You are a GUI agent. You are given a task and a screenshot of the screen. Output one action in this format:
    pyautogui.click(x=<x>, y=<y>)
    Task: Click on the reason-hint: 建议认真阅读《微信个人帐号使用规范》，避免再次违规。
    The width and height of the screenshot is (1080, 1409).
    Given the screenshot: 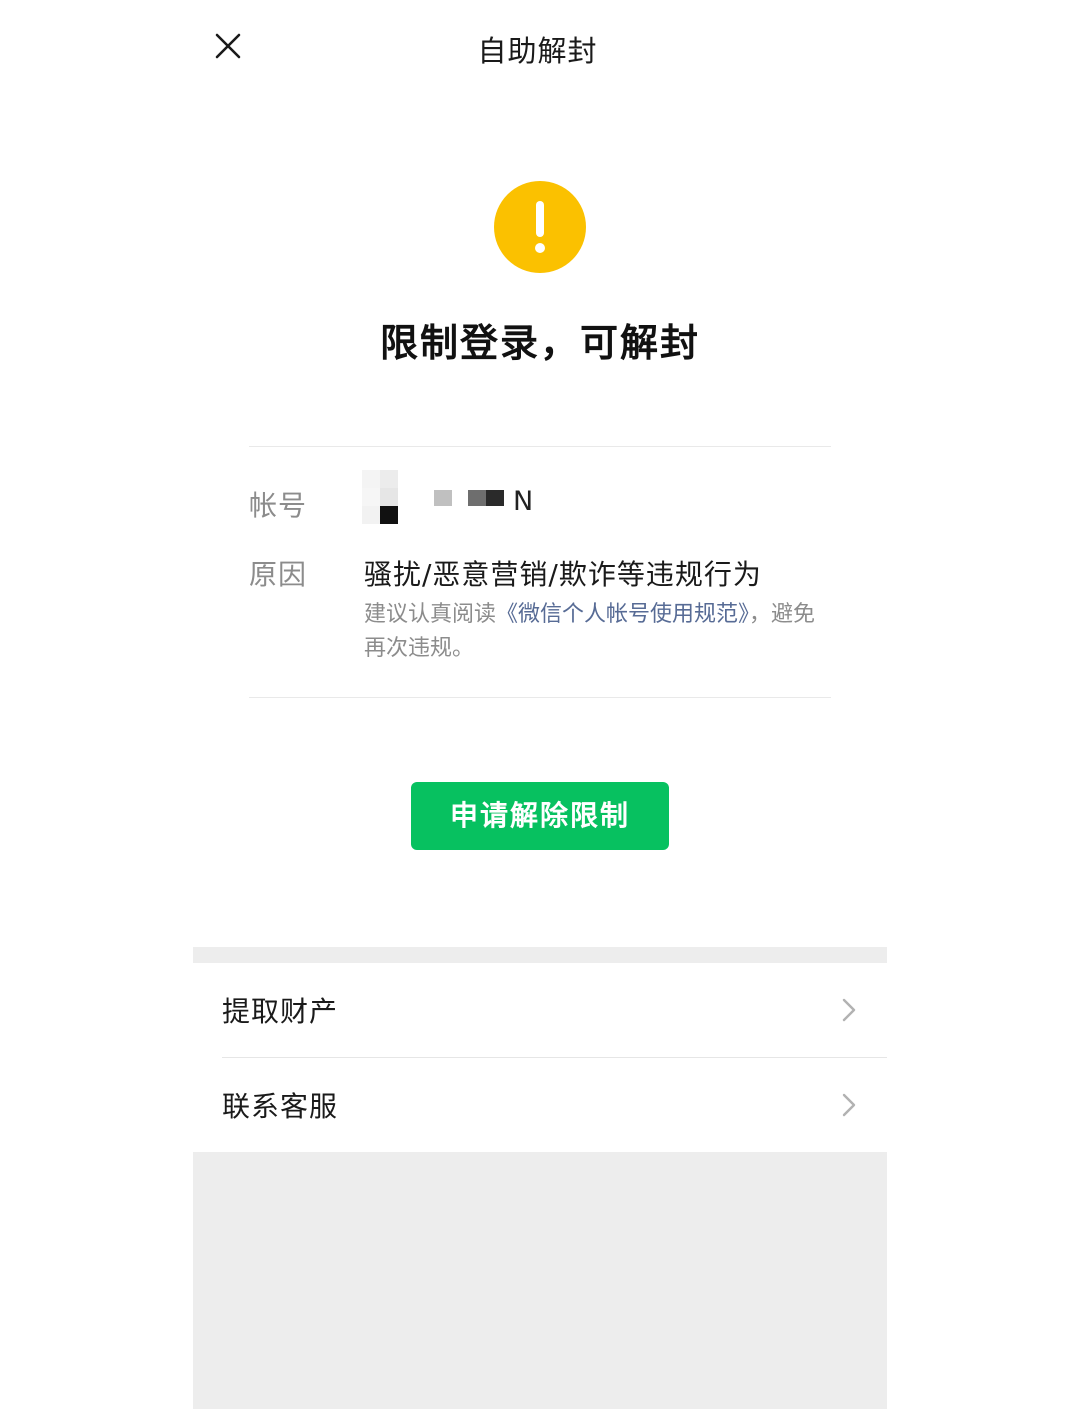 What is the action you would take?
    pyautogui.click(x=599, y=632)
    